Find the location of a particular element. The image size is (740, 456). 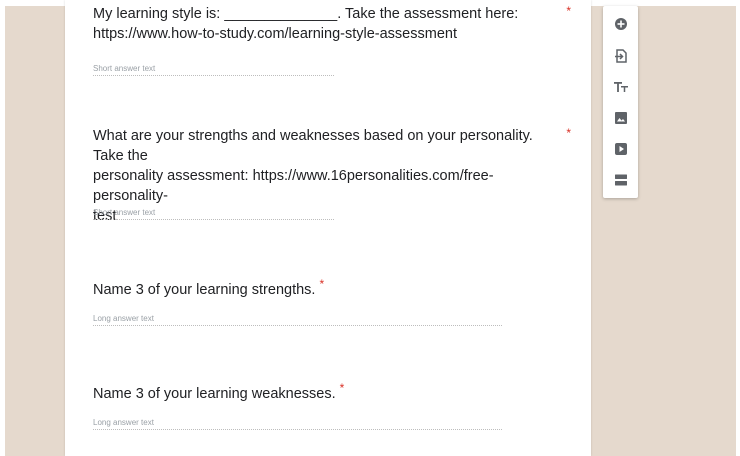

video-icon is located at coordinates (620, 149).